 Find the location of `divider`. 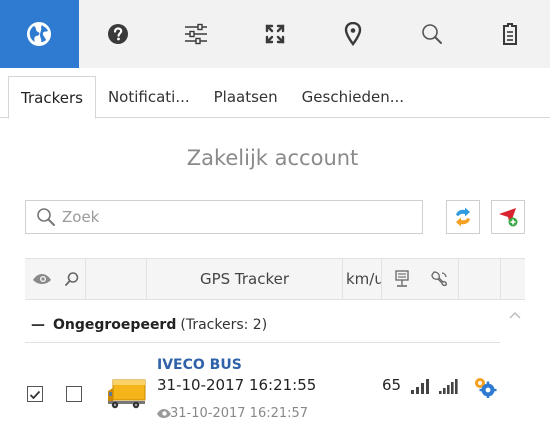

divider is located at coordinates (262, 342).